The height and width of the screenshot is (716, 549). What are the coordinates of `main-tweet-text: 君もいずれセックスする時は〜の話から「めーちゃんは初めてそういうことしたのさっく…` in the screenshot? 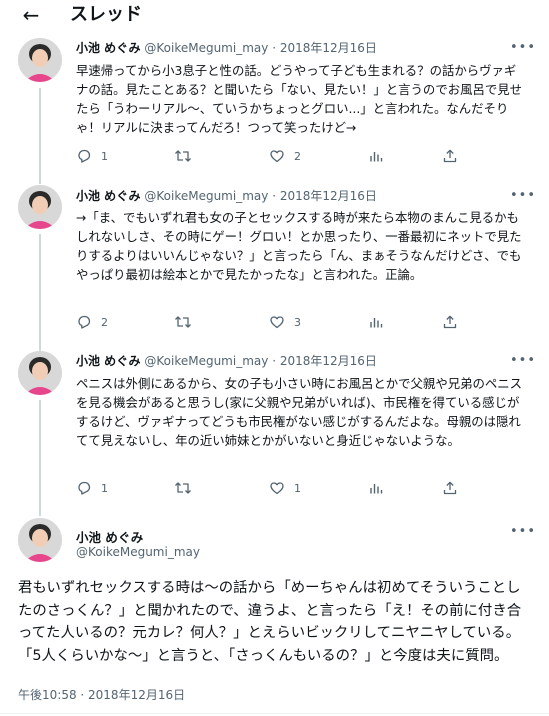 It's located at (270, 622).